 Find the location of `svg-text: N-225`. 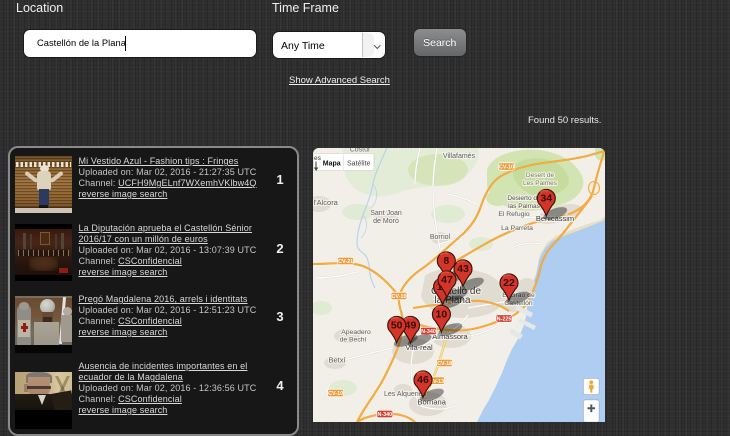

svg-text: N-225 is located at coordinates (504, 320).